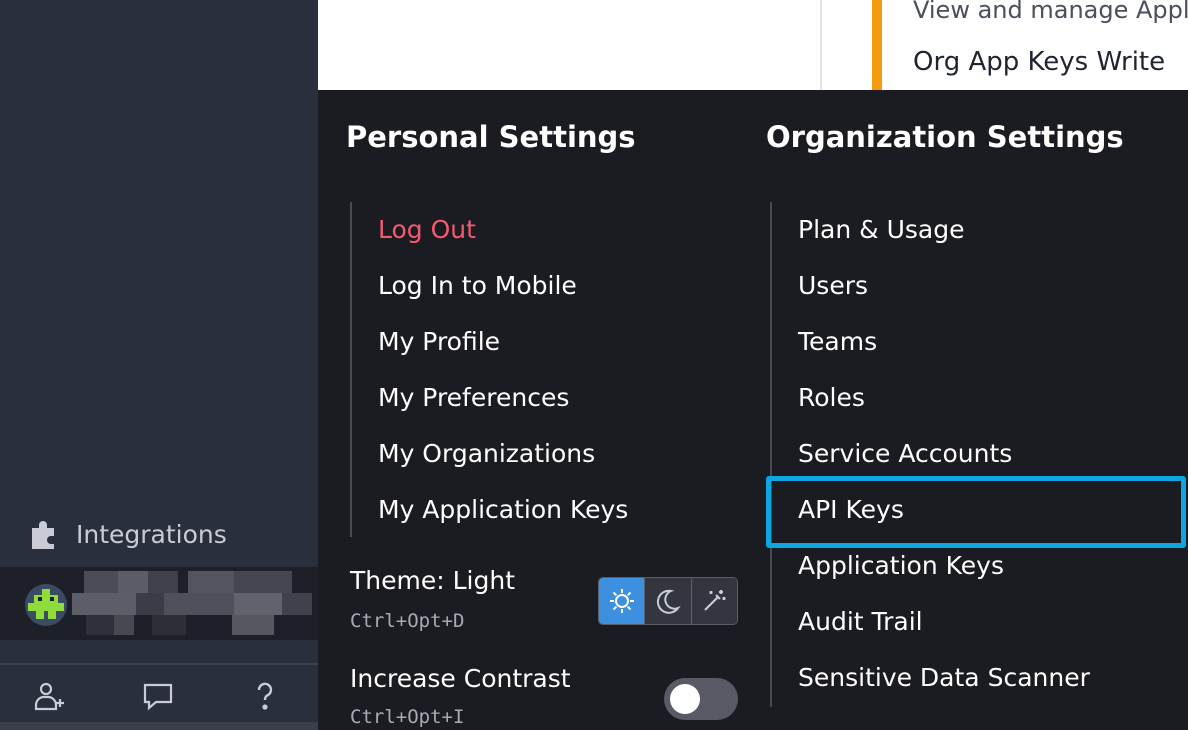 The width and height of the screenshot is (1188, 730). Describe the element at coordinates (486, 454) in the screenshot. I see `menu-item-my-organizations: My Organizations` at that location.